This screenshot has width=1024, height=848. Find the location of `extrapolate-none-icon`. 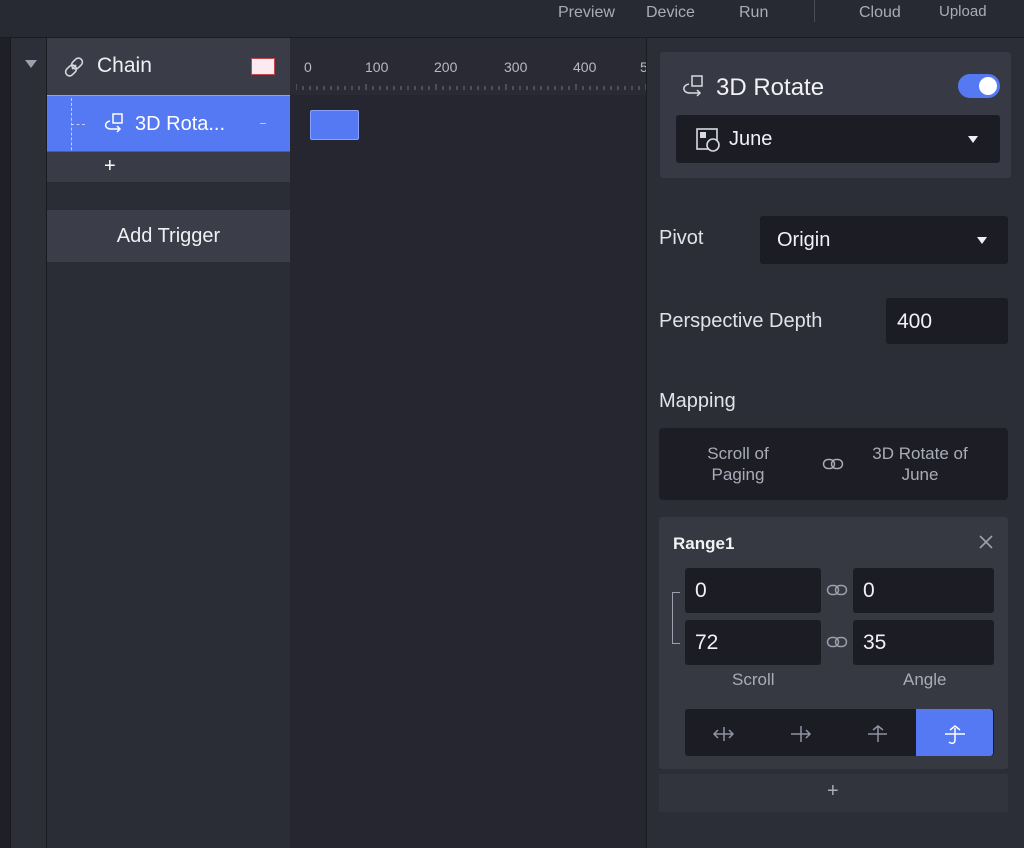

extrapolate-none-icon is located at coordinates (955, 735).